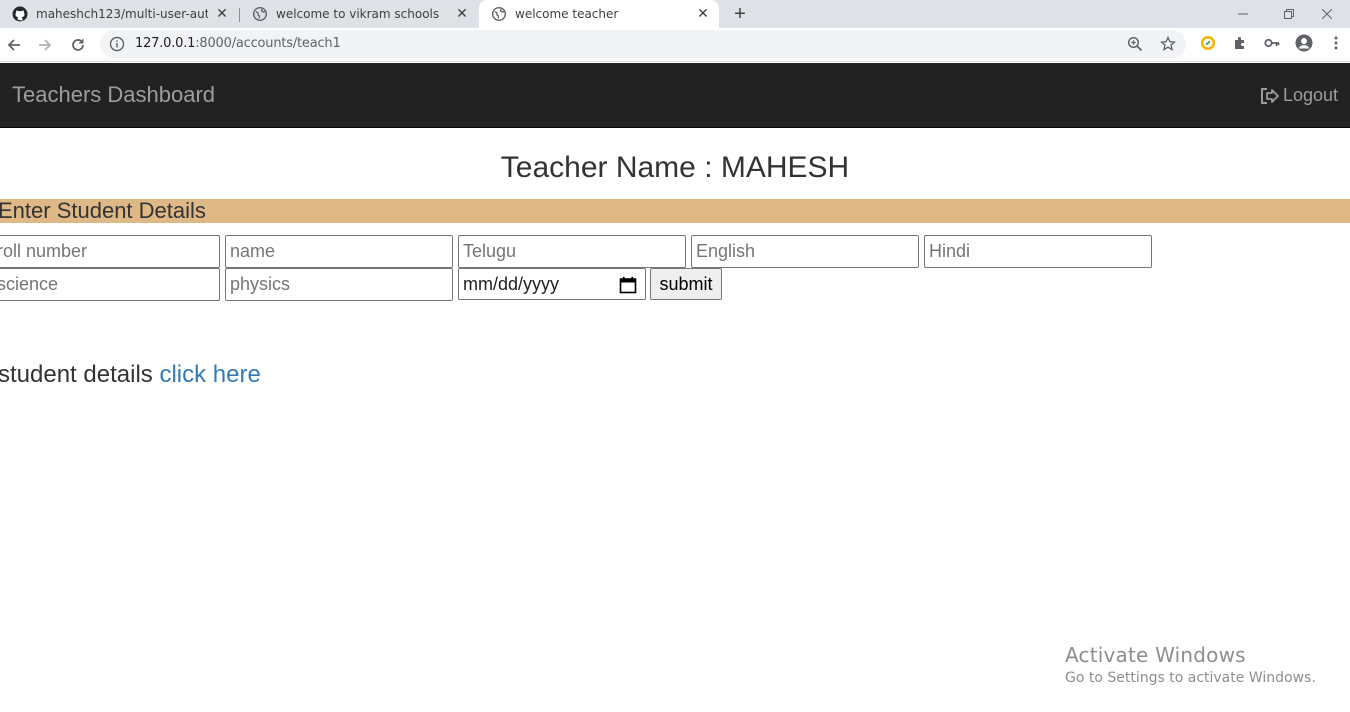 This screenshot has height=712, width=1350. Describe the element at coordinates (567, 14) in the screenshot. I see `tab-title: welcome teacher` at that location.